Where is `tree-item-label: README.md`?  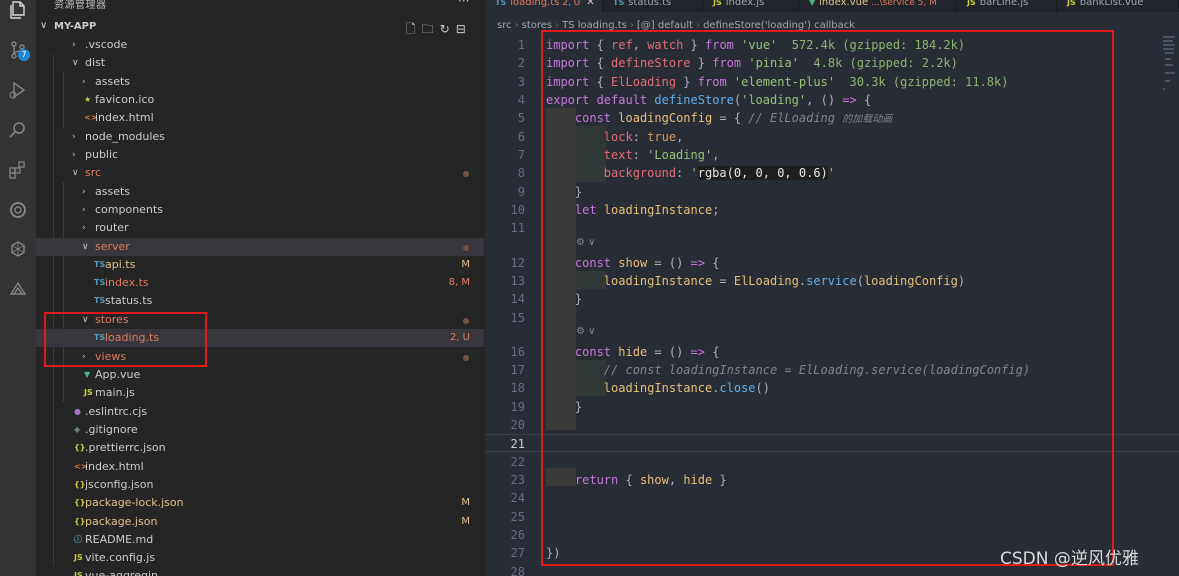
tree-item-label: README.md is located at coordinates (119, 539).